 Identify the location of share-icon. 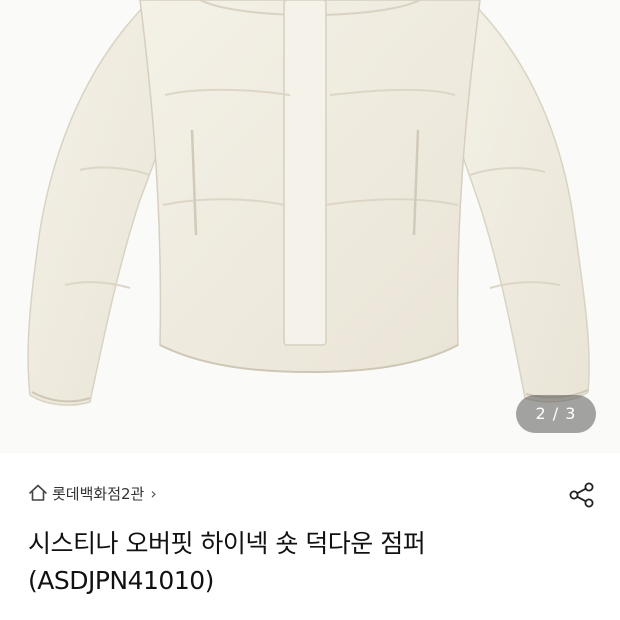
(582, 495).